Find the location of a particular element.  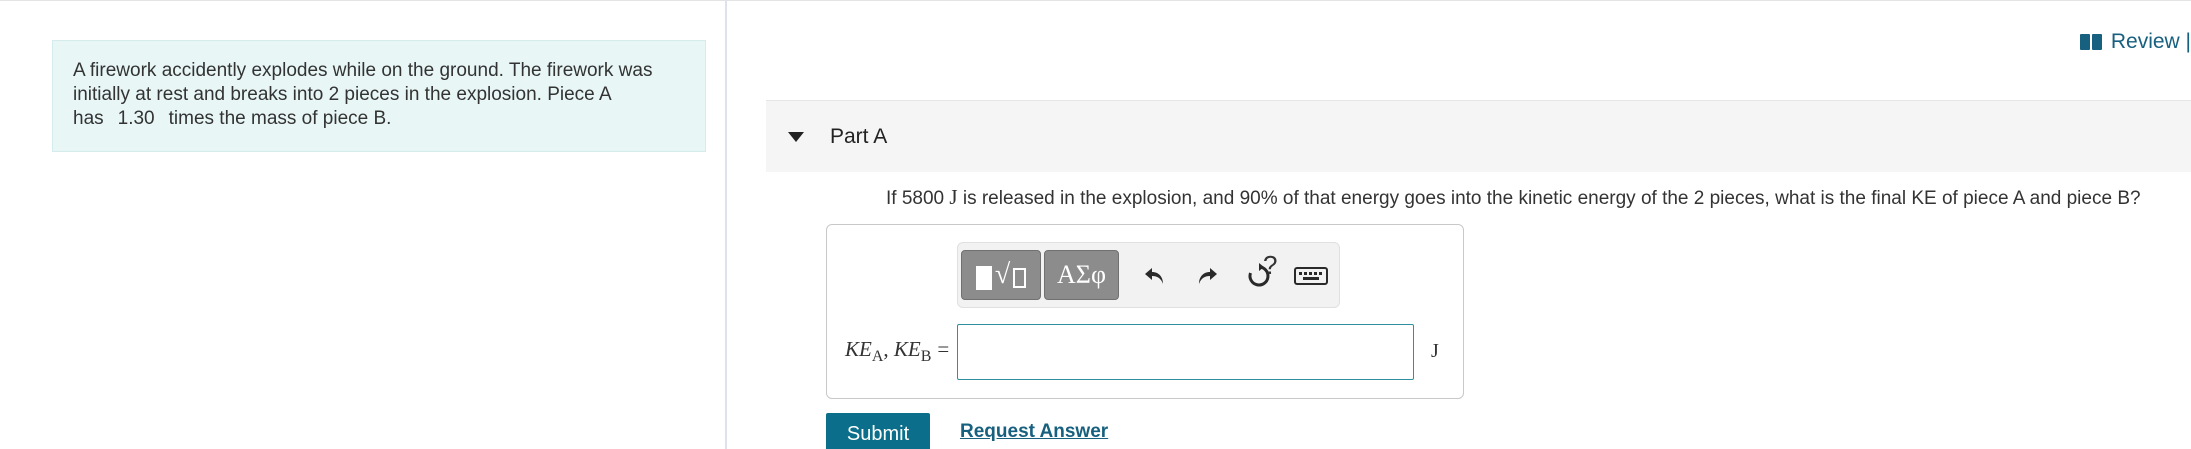

templates-icon: √ is located at coordinates (1001, 275).